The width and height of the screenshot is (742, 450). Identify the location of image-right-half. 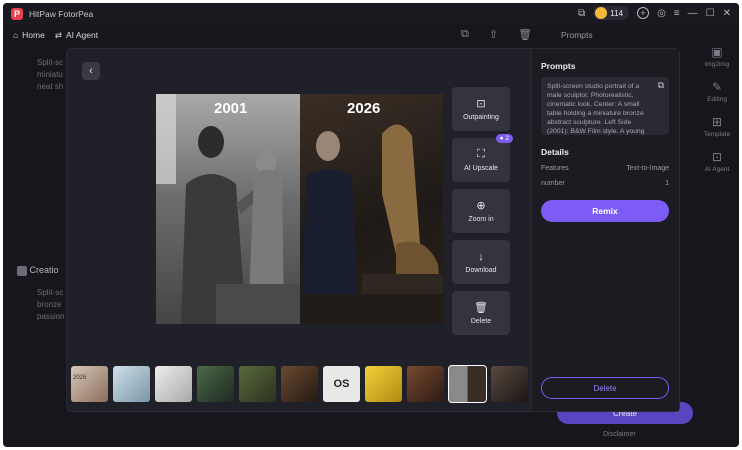
(366, 209).